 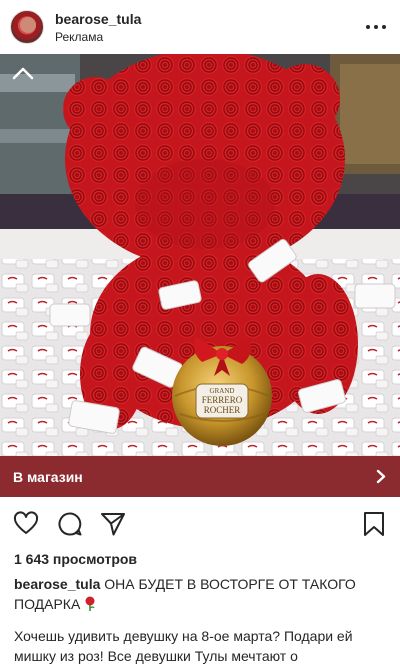 What do you see at coordinates (75, 559) in the screenshot?
I see `view-count: 1 643 просмотров` at bounding box center [75, 559].